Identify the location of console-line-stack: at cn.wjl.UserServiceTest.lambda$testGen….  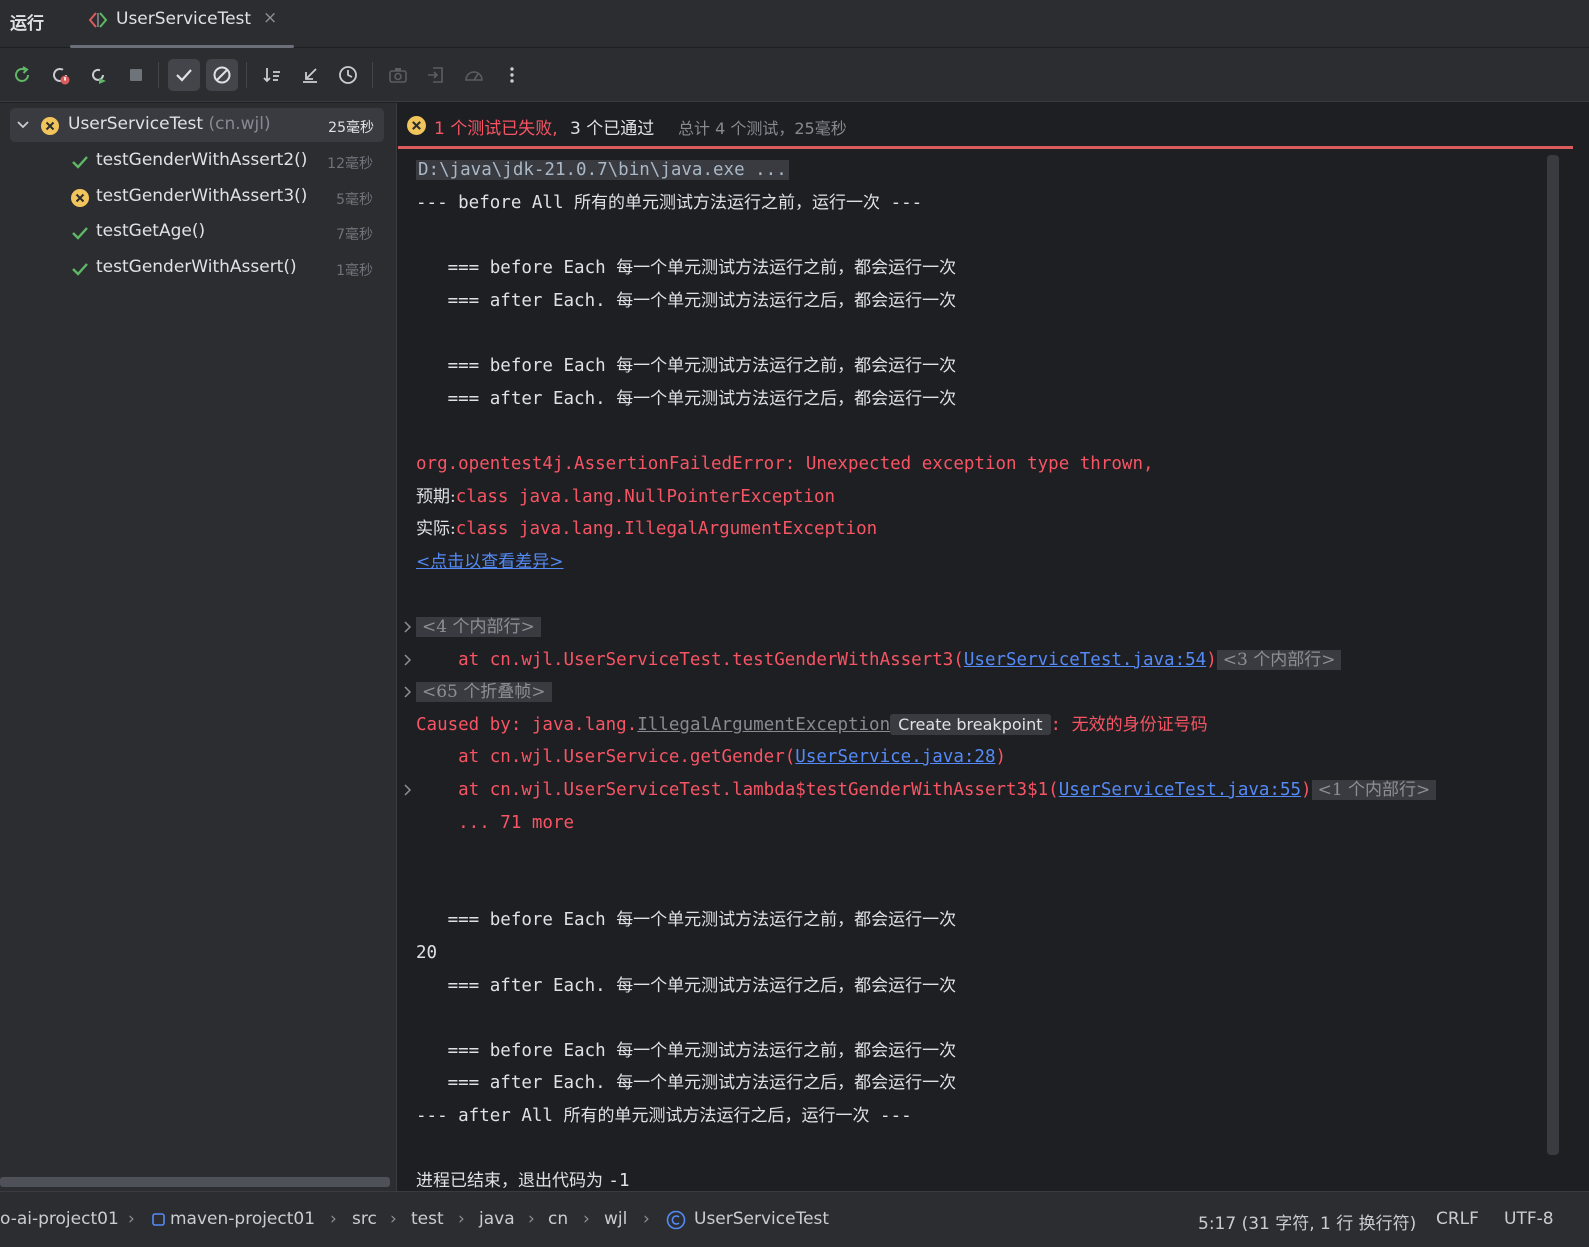
(926, 790).